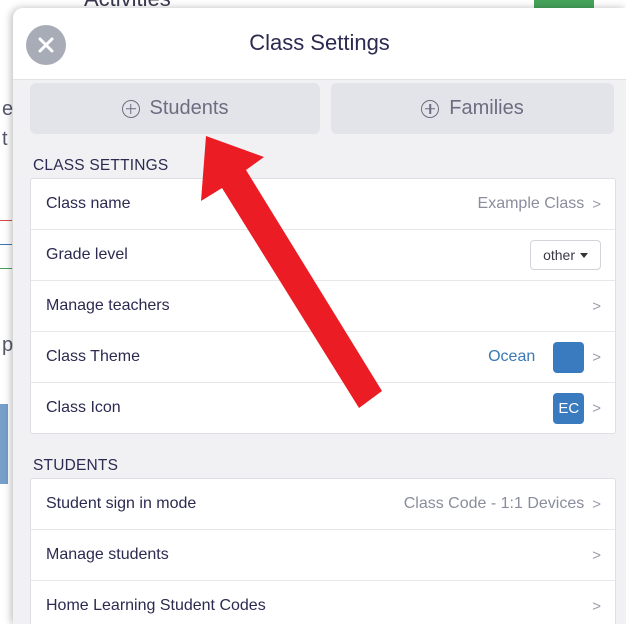 This screenshot has height=624, width=626. I want to click on row-label: Home Learning Student Codes, so click(156, 605).